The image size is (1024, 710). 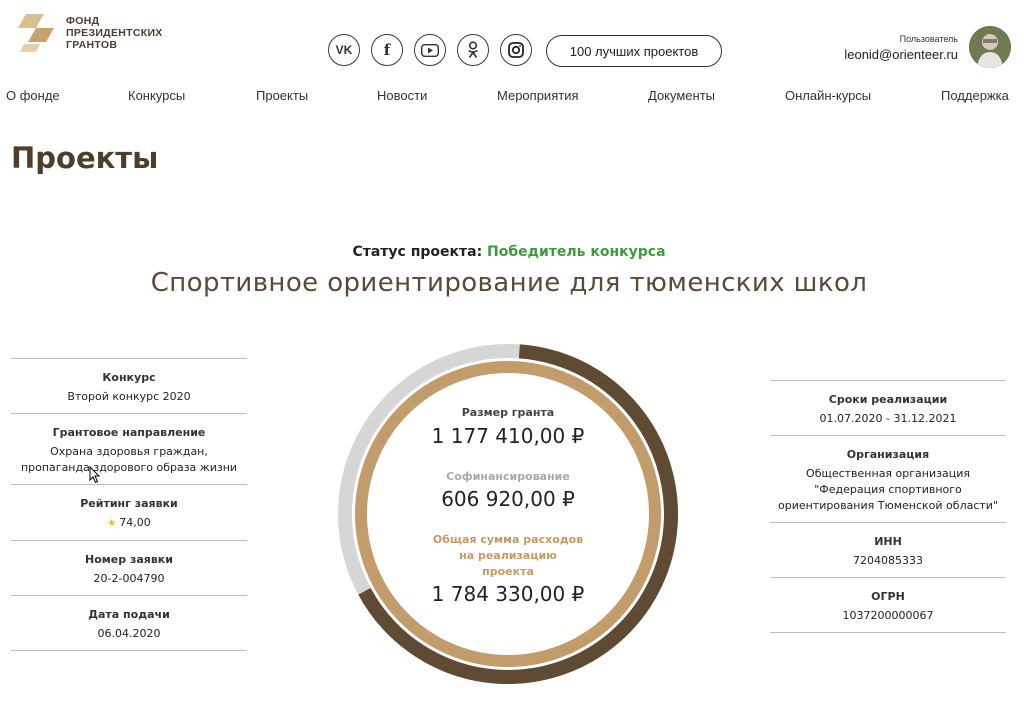 I want to click on nav-item-projects: Проекты, so click(x=282, y=95).